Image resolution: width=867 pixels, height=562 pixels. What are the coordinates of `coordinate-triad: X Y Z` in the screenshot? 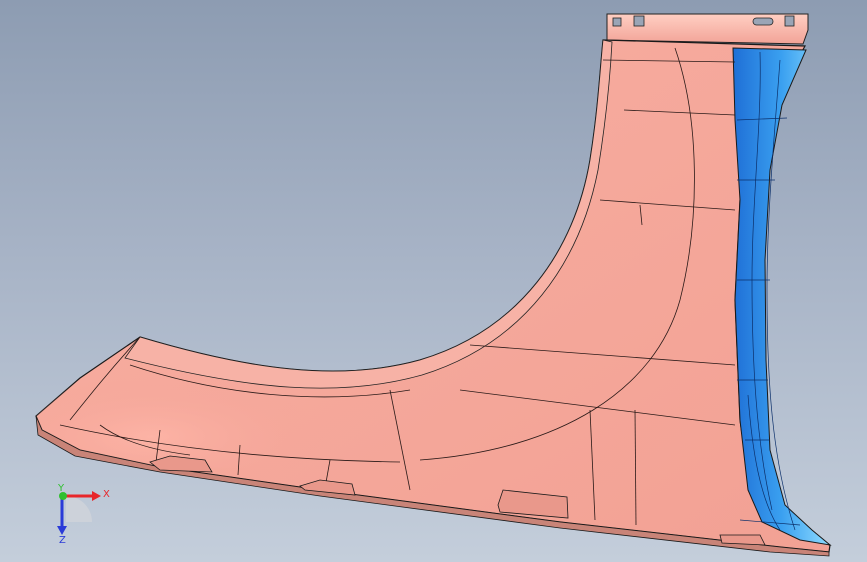 It's located at (83, 514).